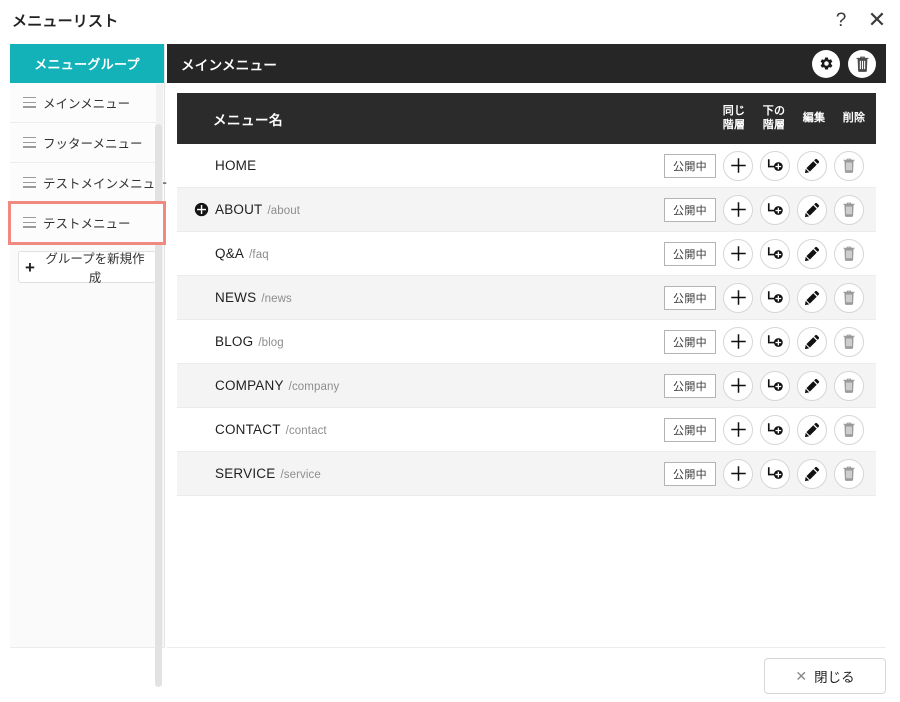 This screenshot has width=900, height=702. Describe the element at coordinates (526, 118) in the screenshot. I see `table-header-row: メニュー名 同じ 階層 下の 階層 編集 削除` at that location.